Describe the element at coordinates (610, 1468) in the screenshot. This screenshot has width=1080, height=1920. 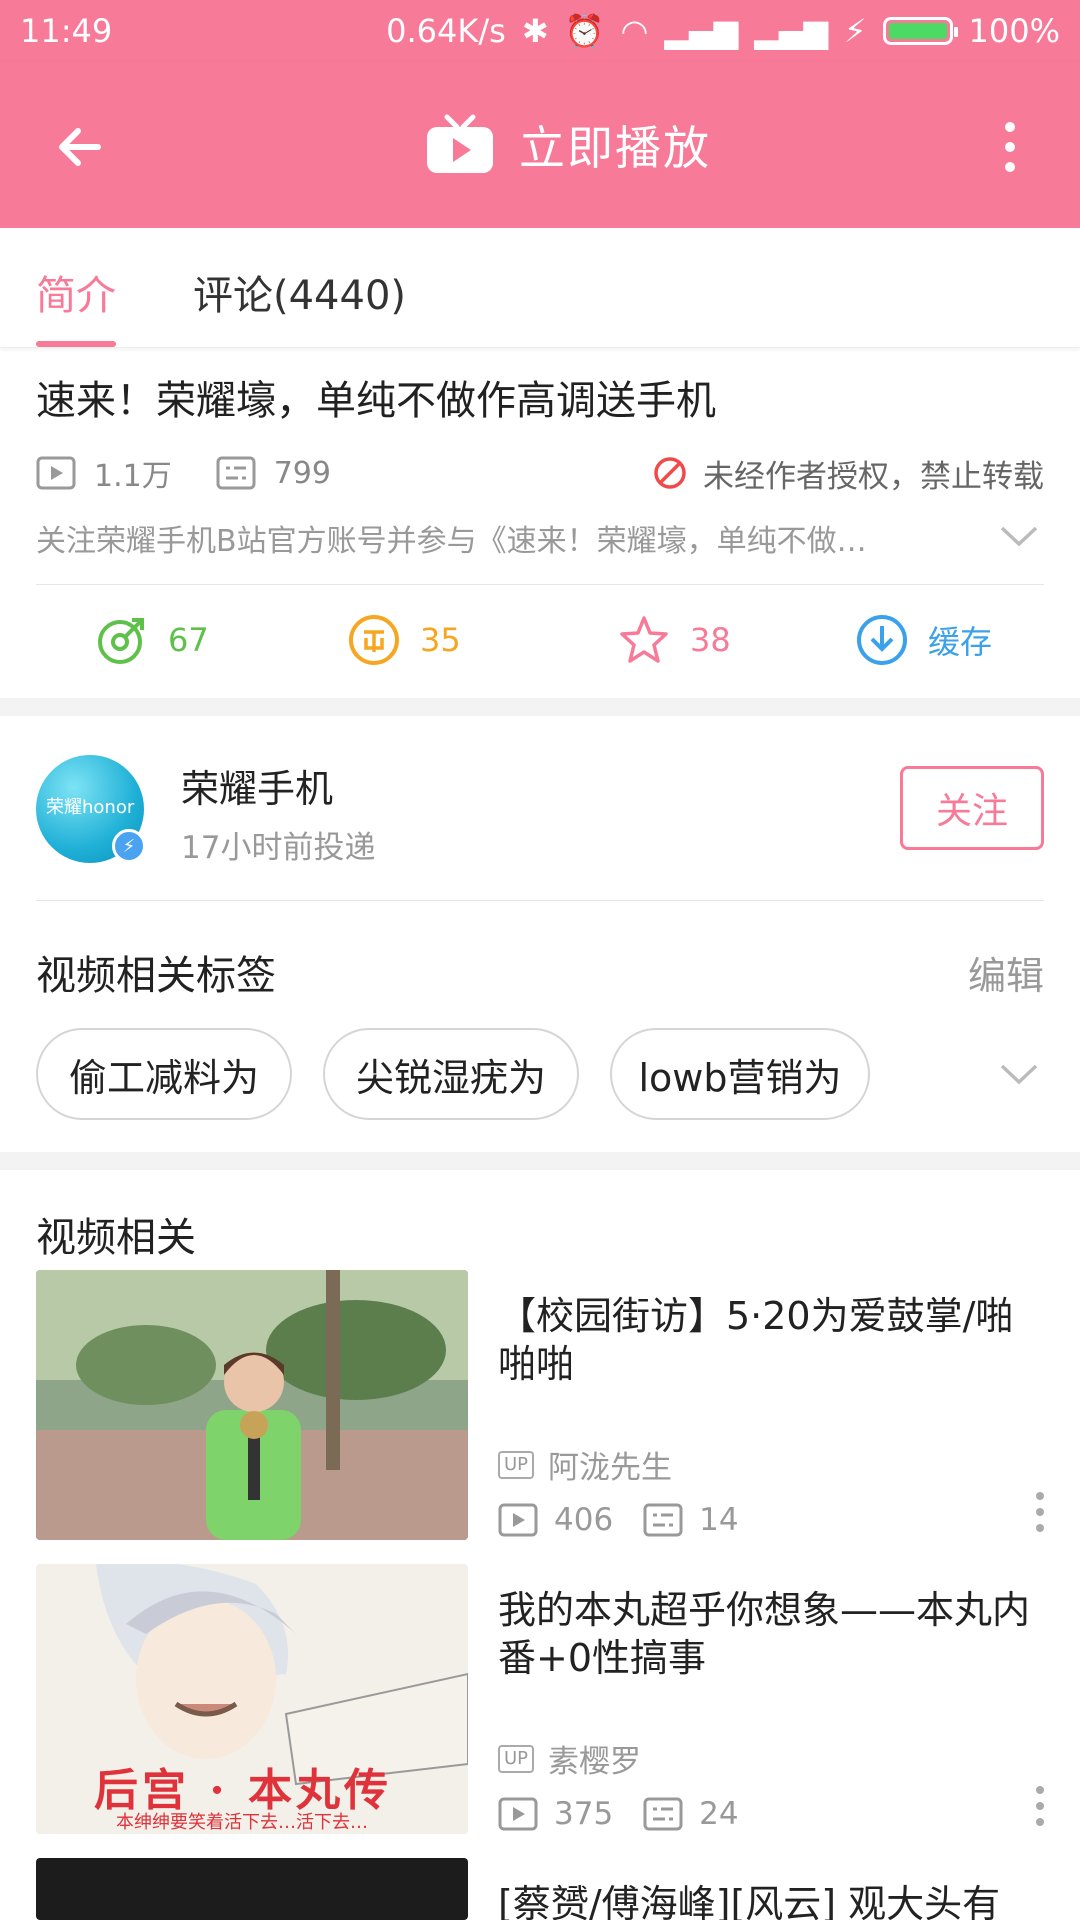
I see `uploader-name: 阿泷先生` at that location.